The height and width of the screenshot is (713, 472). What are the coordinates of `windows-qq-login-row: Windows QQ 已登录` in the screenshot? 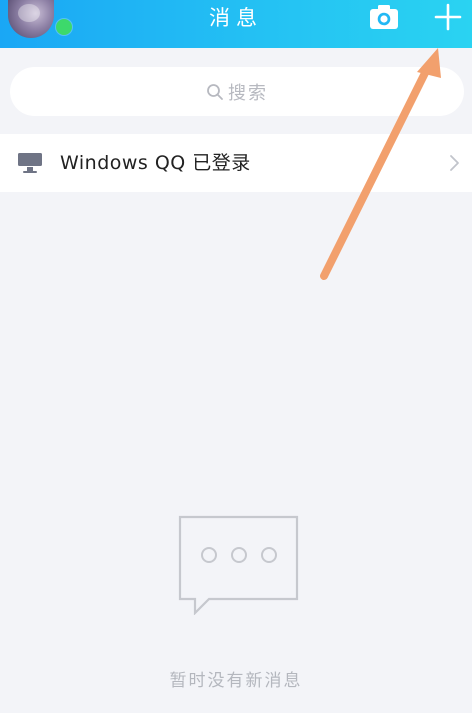 It's located at (236, 163).